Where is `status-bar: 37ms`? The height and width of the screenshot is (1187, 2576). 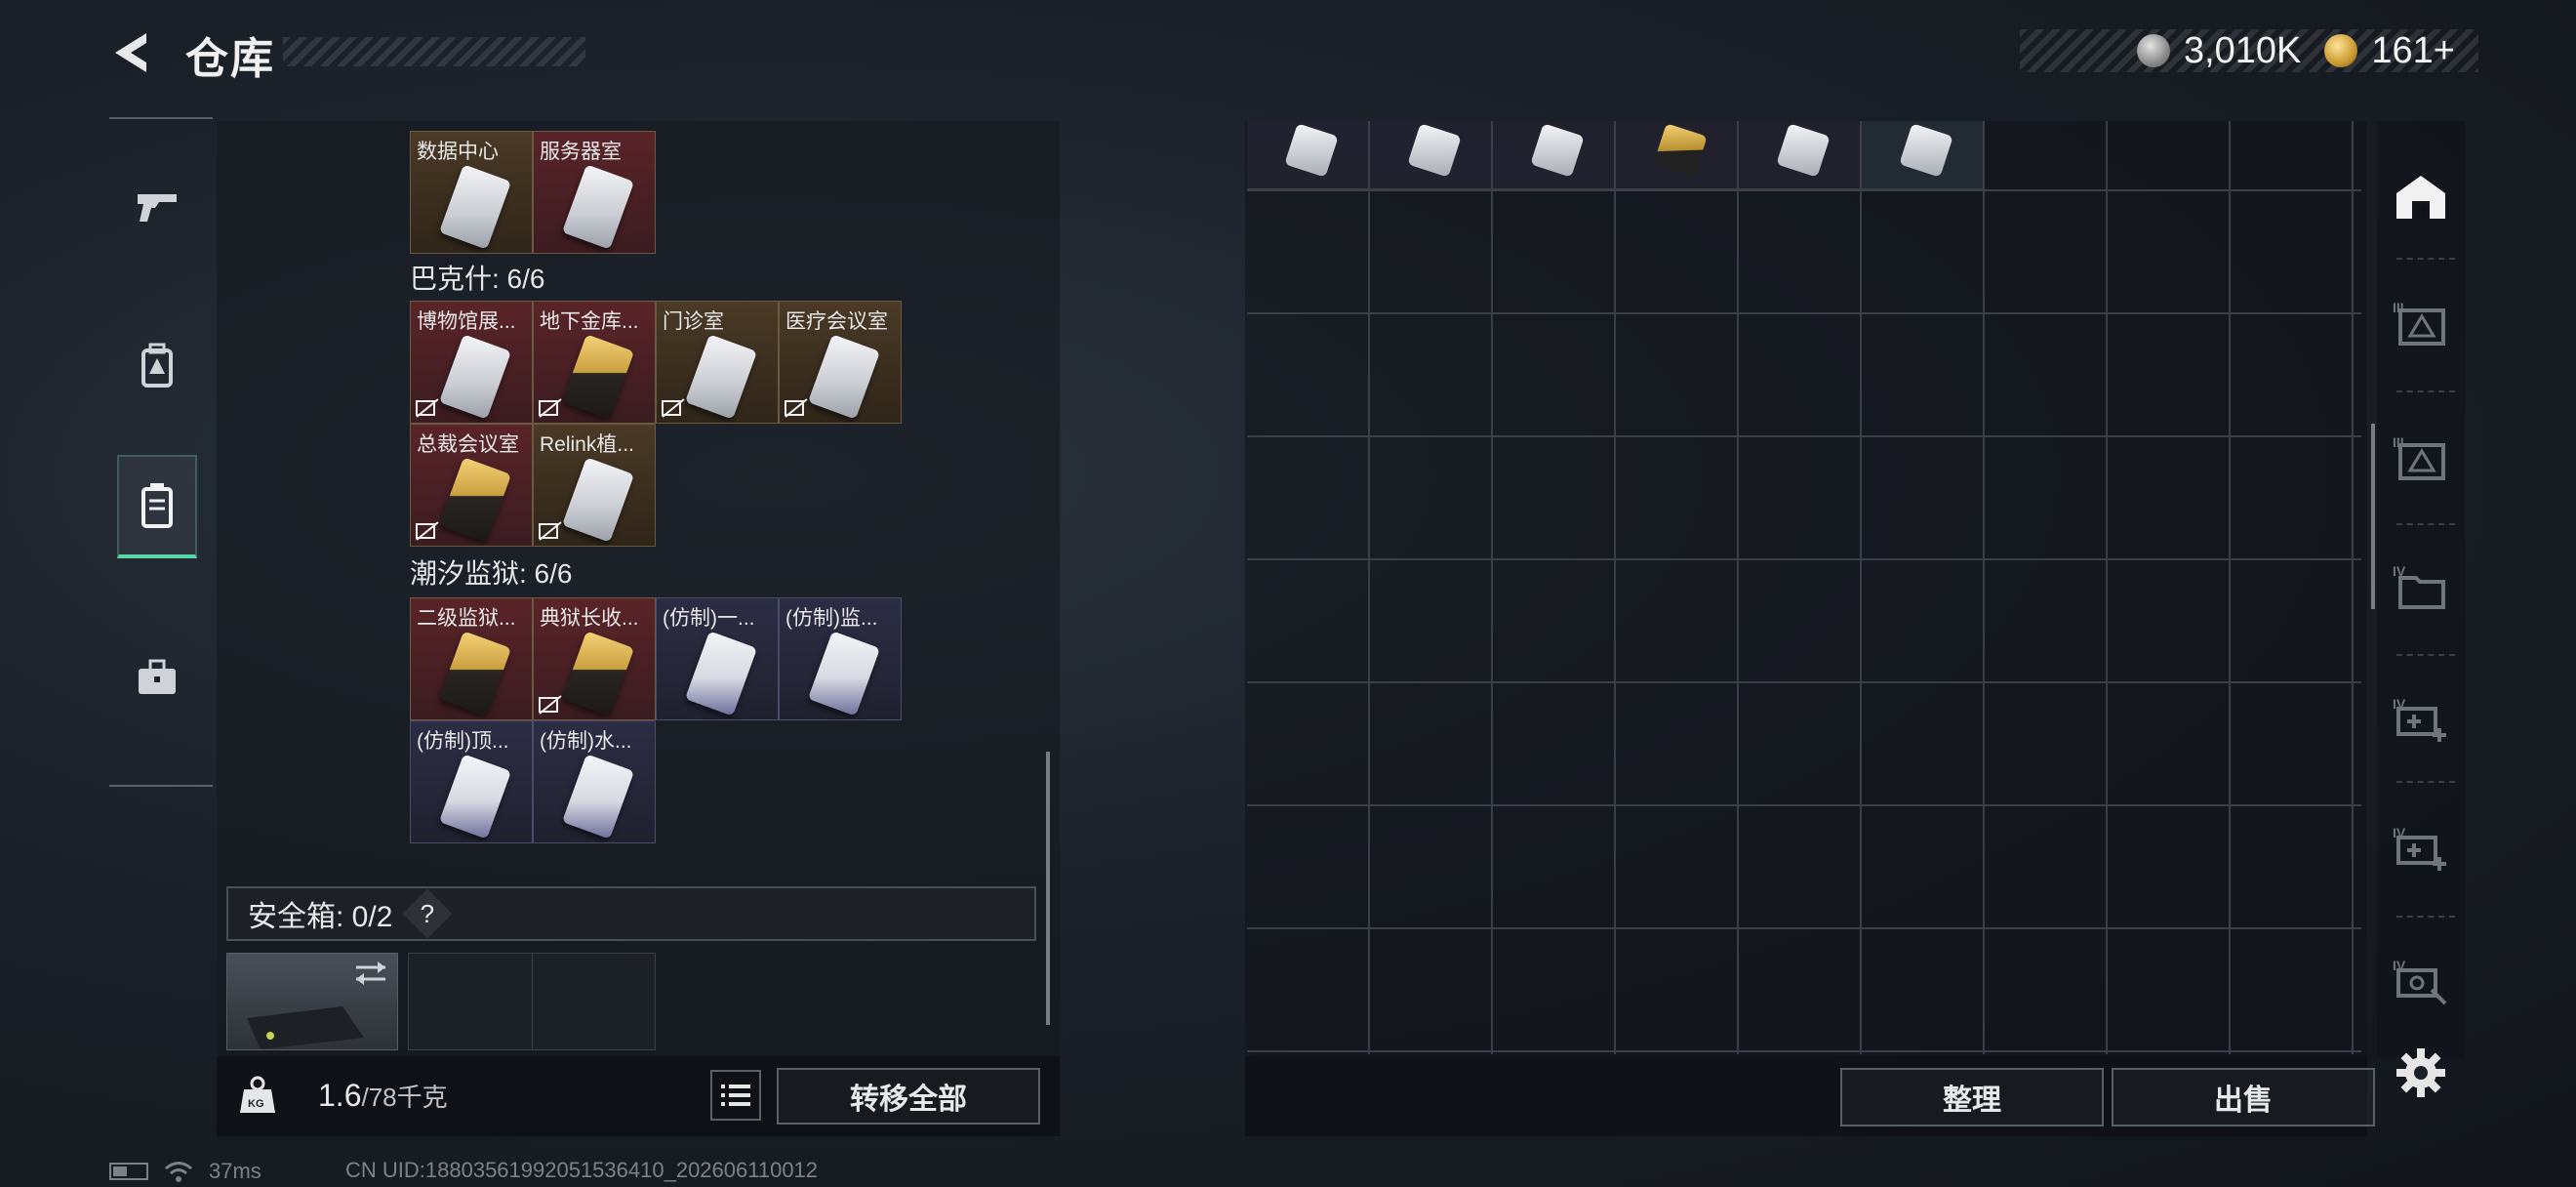 status-bar: 37ms is located at coordinates (185, 1171).